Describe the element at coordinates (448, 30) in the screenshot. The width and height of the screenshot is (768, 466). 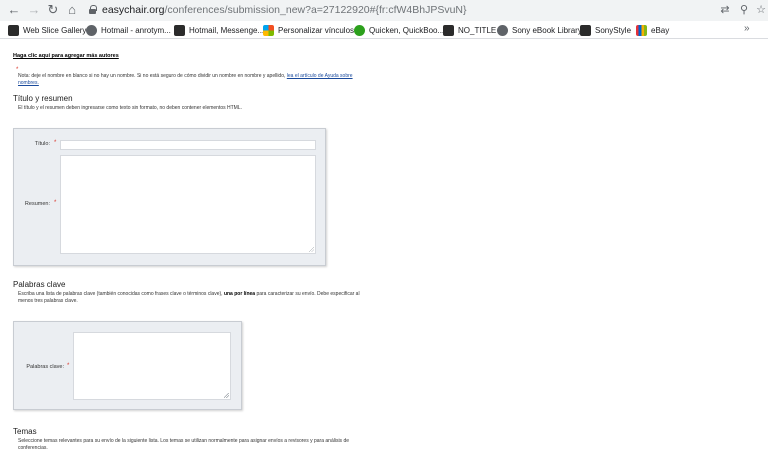
I see `page-icon` at that location.